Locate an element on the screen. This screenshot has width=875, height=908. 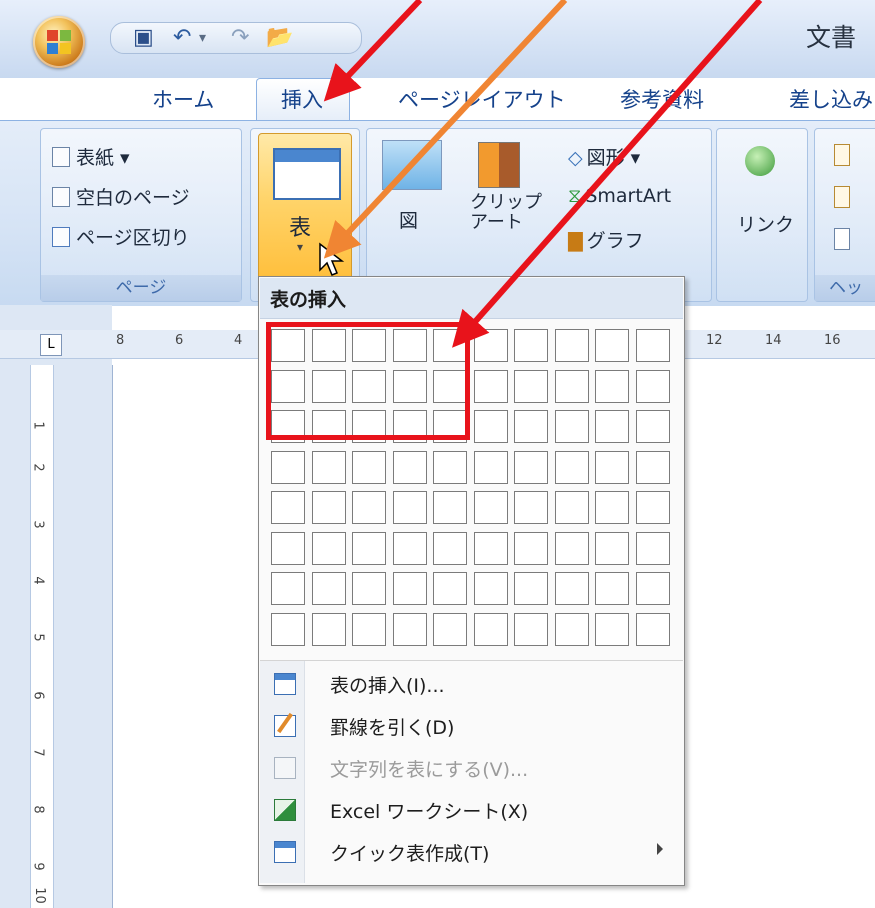
undo-dropdown-icon: ▾ is located at coordinates (202, 38).